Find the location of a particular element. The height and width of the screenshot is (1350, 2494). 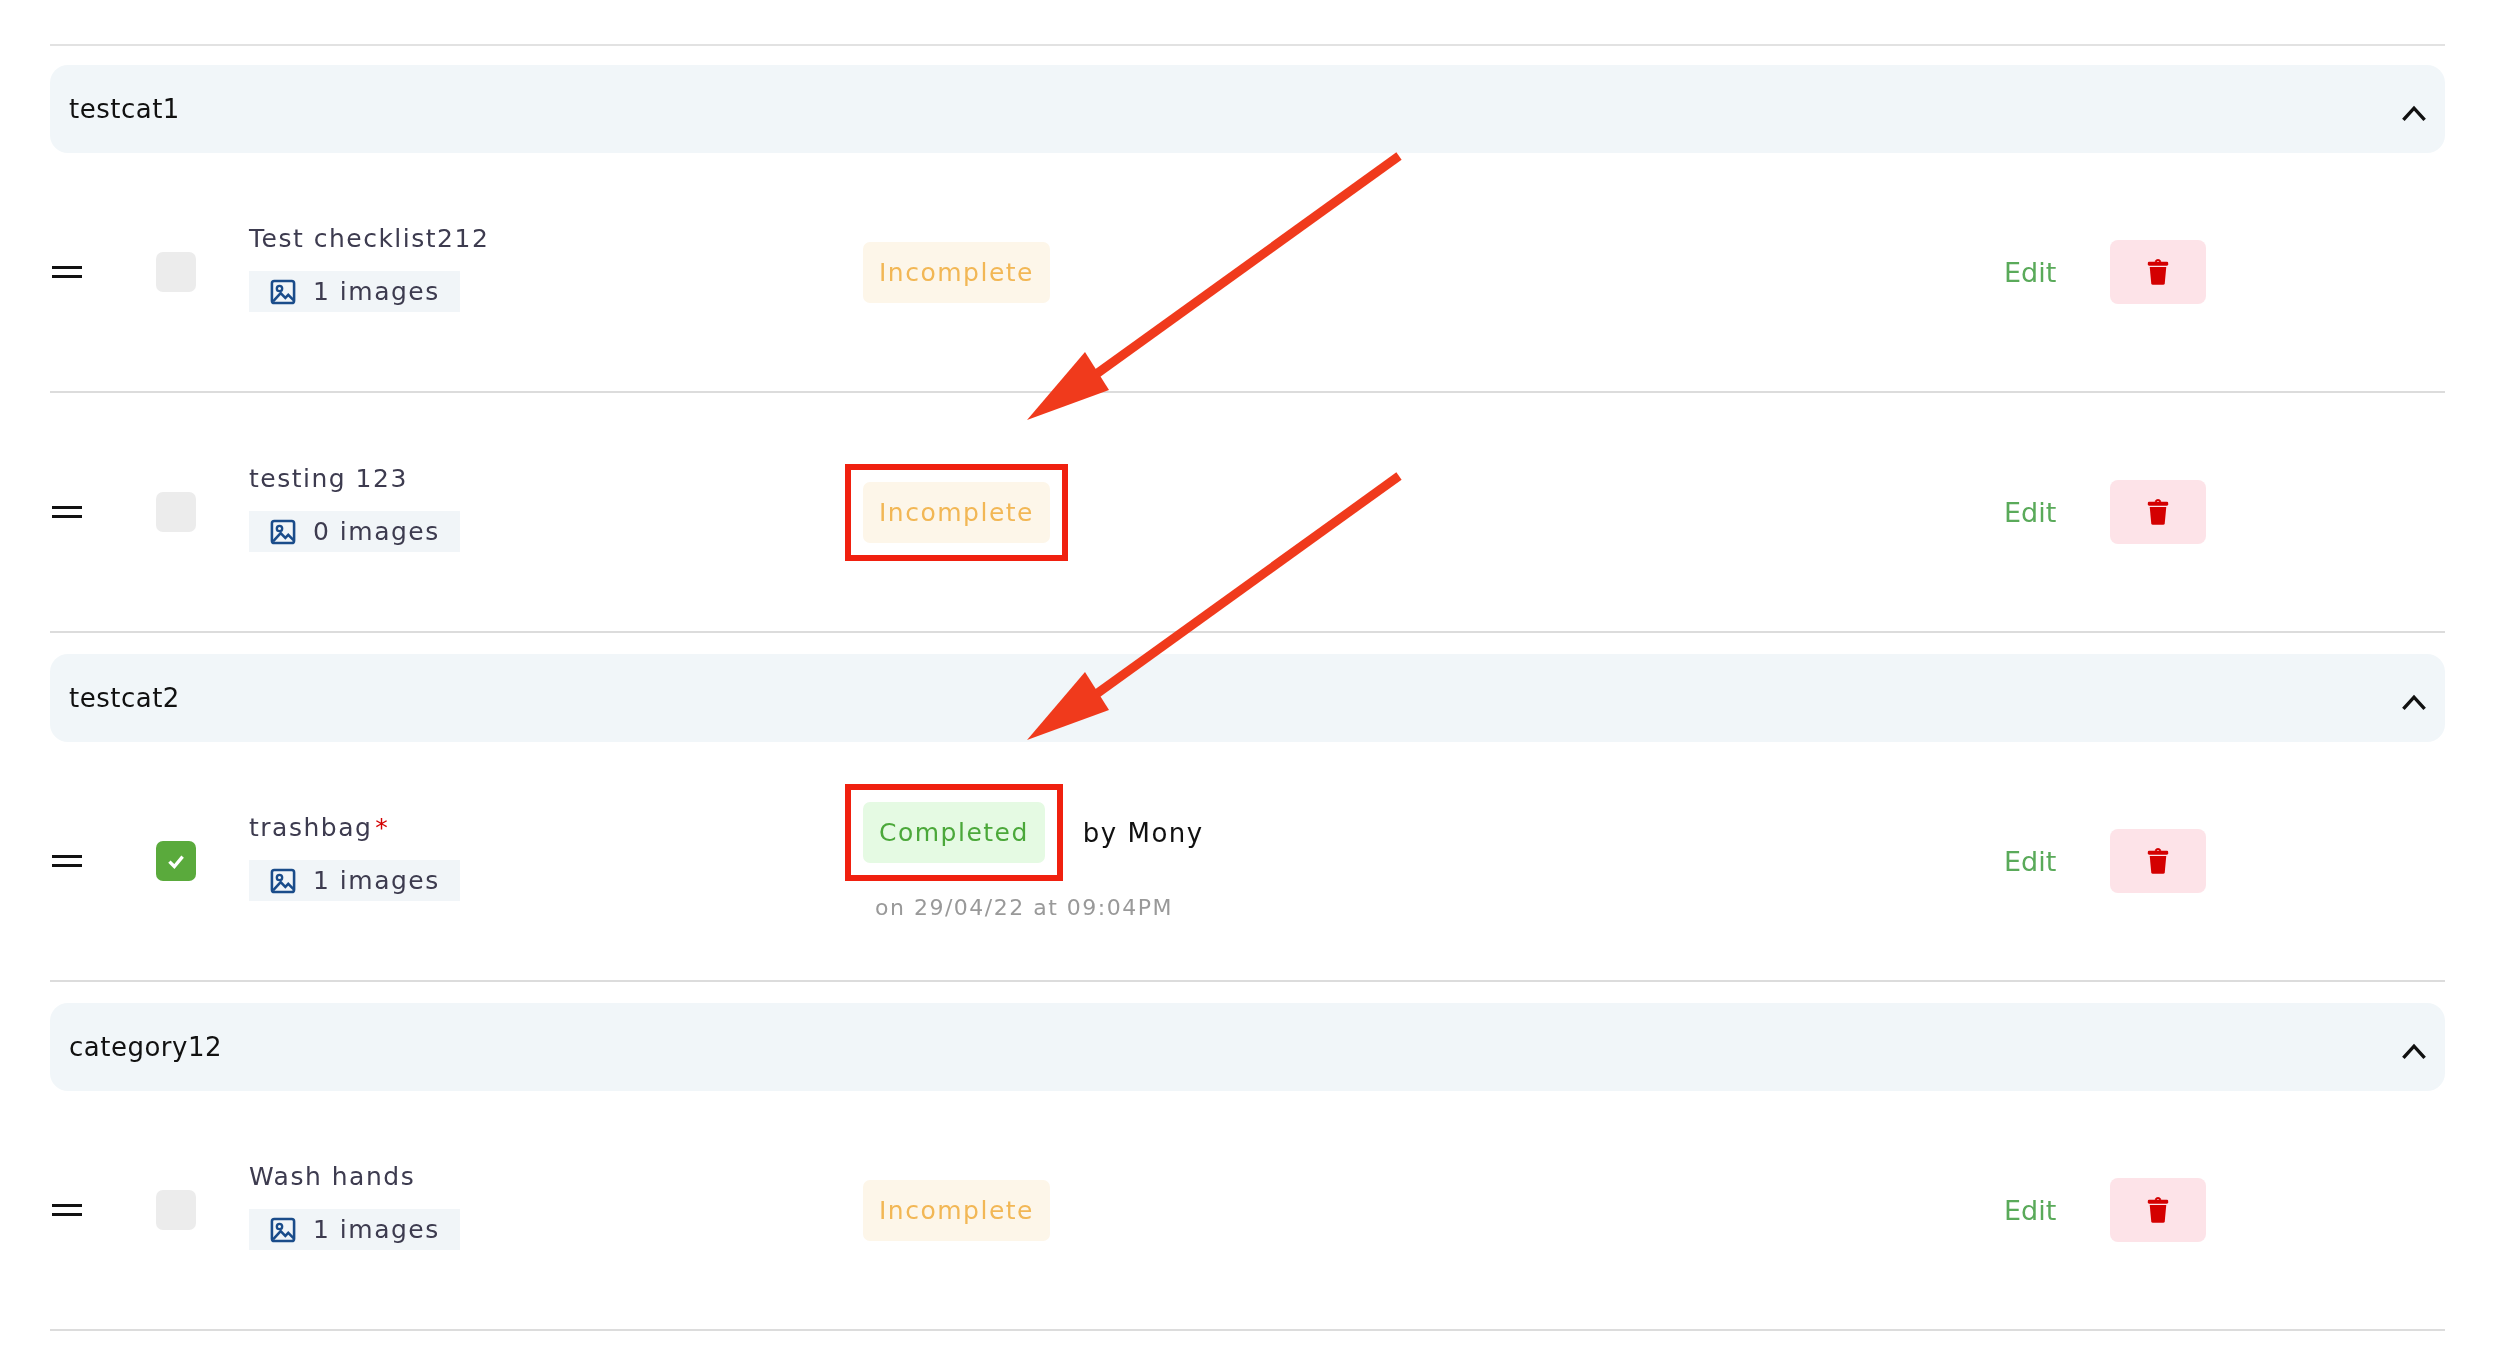

status-badge: Completed is located at coordinates (954, 832).